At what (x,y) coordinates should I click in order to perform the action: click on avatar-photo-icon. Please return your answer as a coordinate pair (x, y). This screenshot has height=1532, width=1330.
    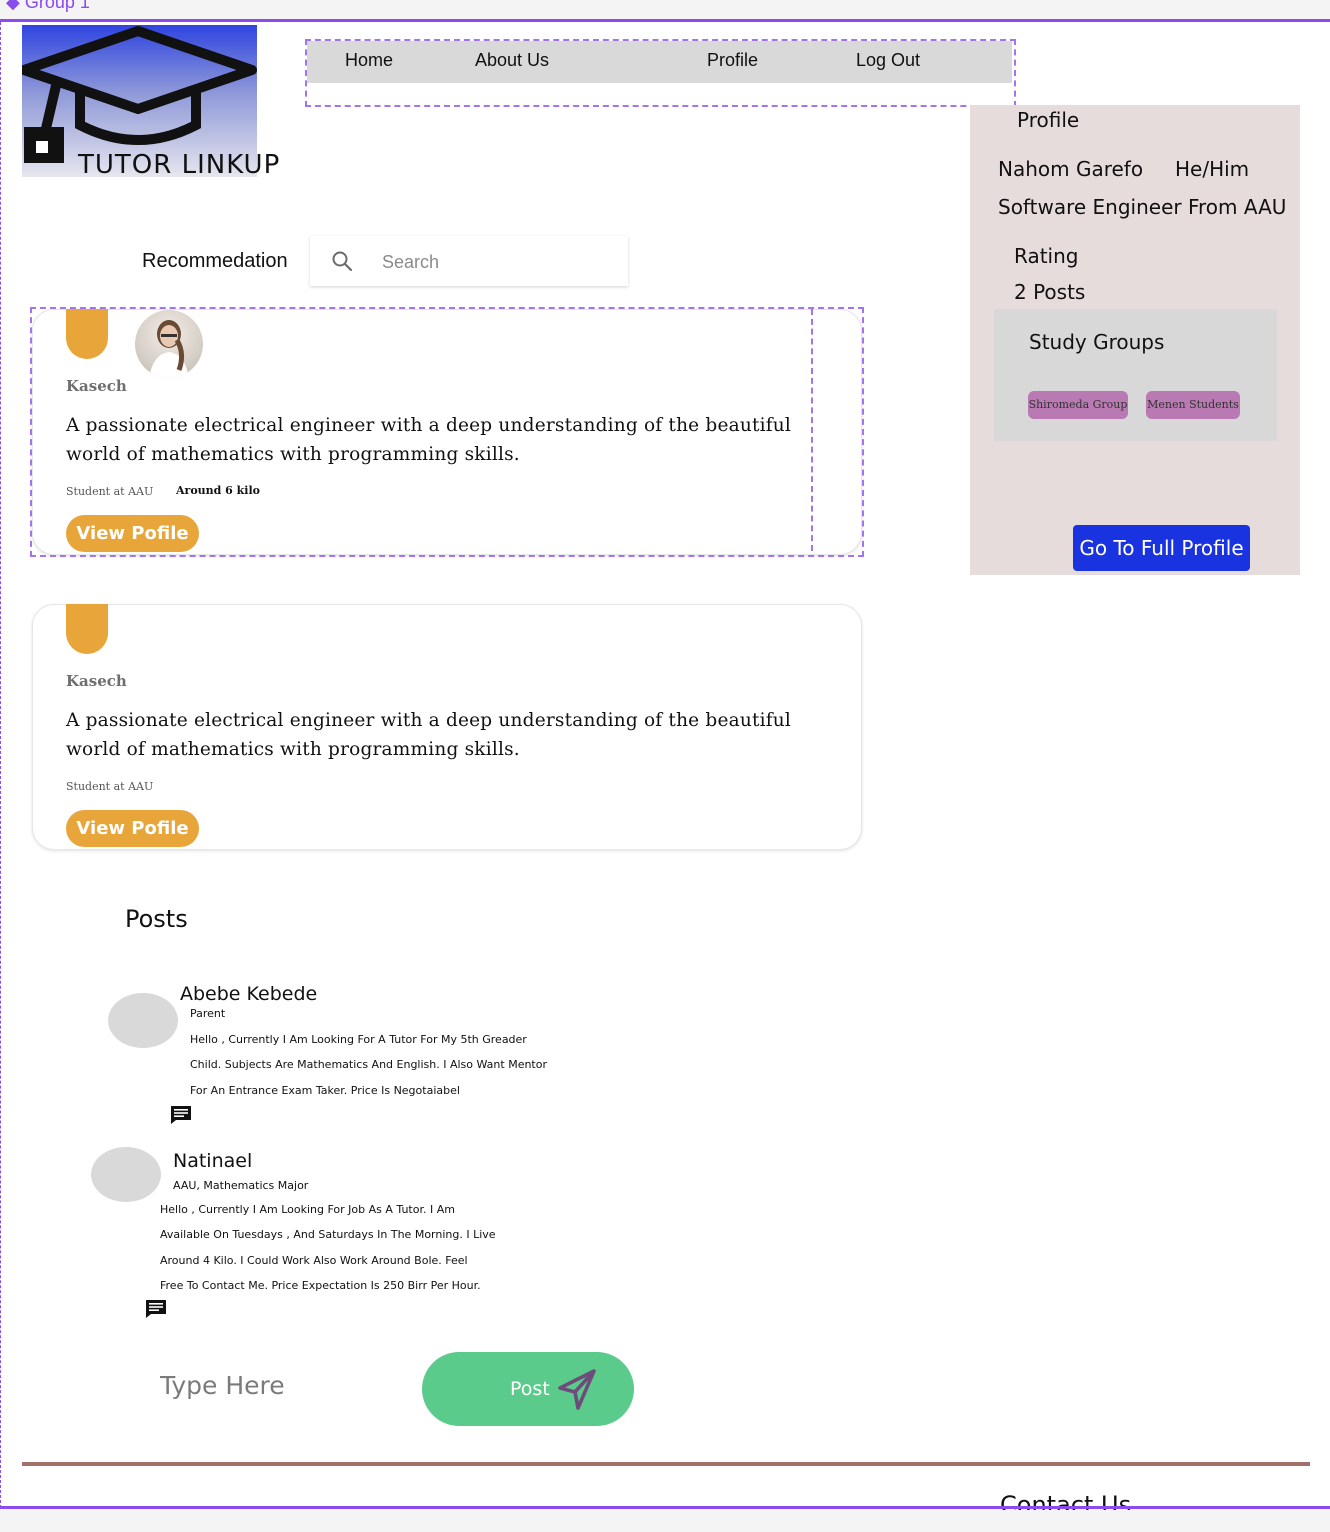
    Looking at the image, I should click on (169, 349).